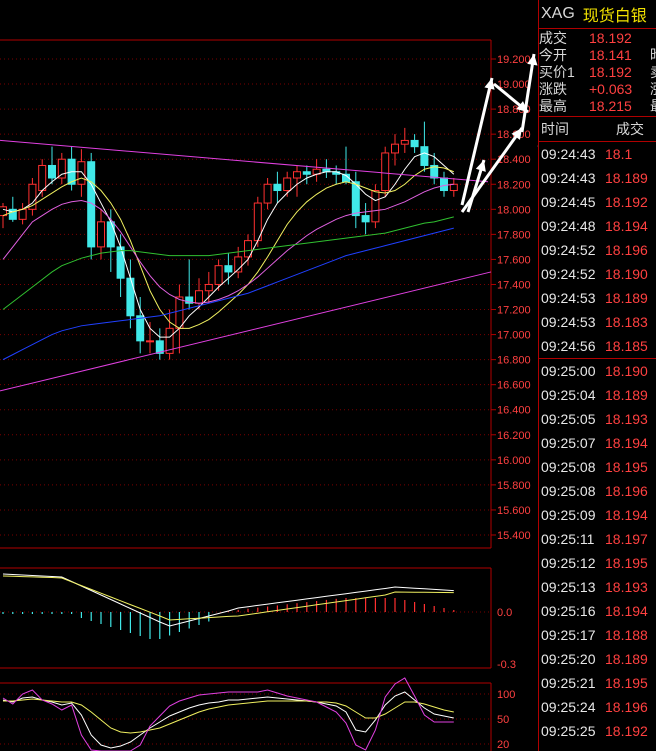 This screenshot has height=751, width=656. I want to click on tick-row: 09:25:09 18.194, so click(597, 515).